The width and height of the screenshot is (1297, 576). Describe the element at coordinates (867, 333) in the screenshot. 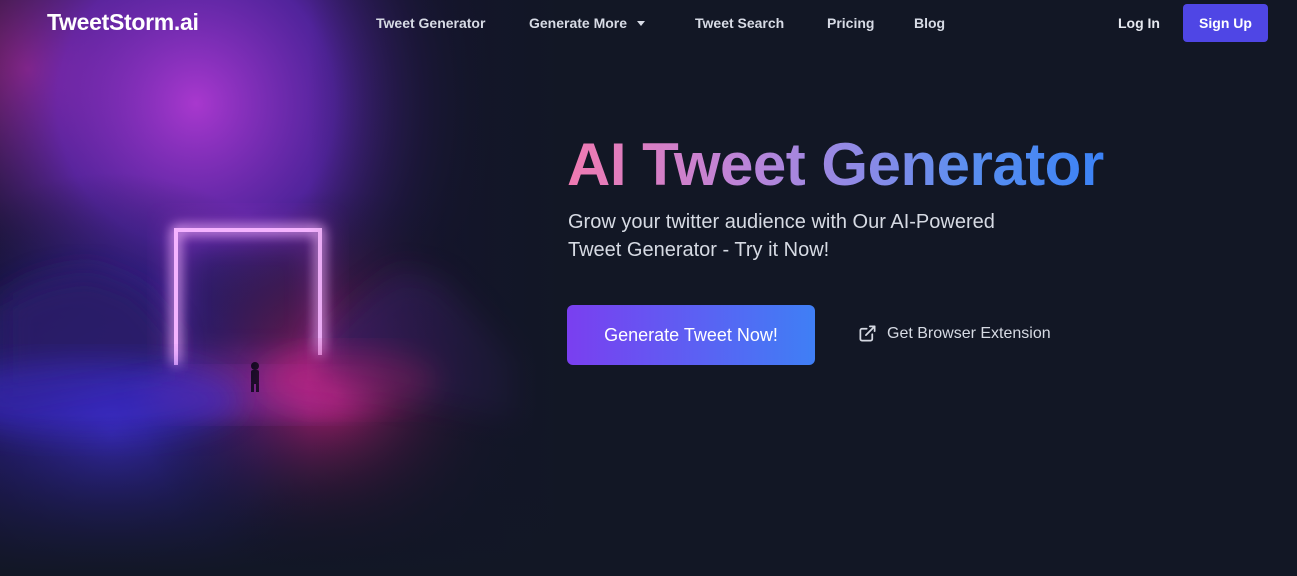

I see `external-link-icon` at that location.